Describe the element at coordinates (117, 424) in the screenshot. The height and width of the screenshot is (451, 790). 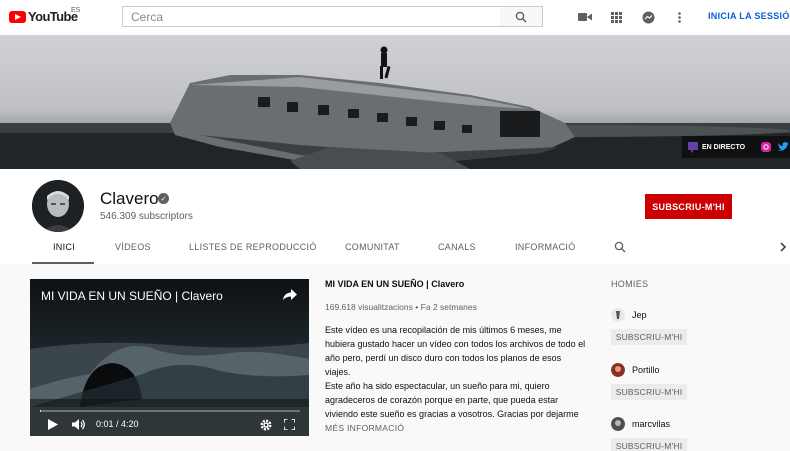
I see `video-time: 0:01 / 4:20` at that location.